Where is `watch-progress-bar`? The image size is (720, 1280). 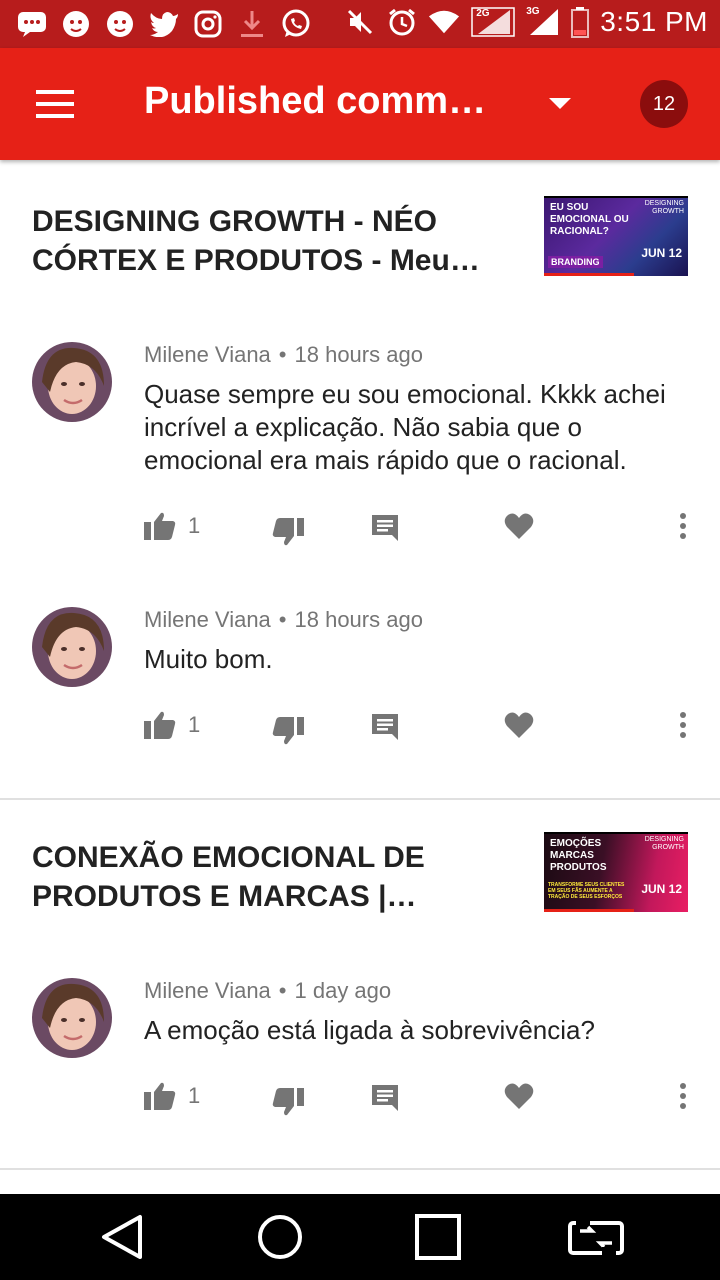
watch-progress-bar is located at coordinates (589, 910).